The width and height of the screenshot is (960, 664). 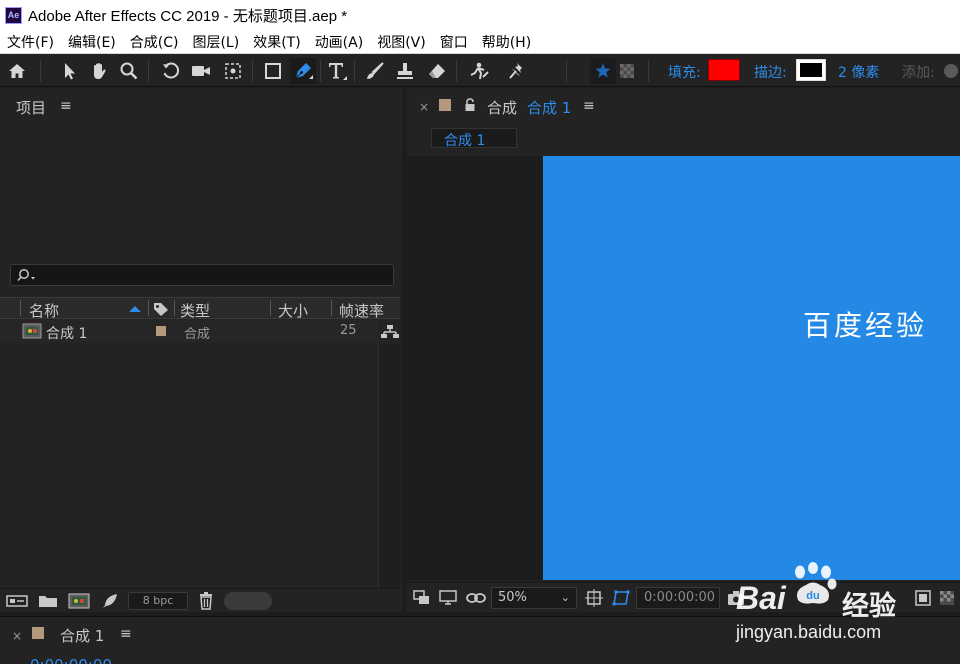 I want to click on magnification-value: 50%, so click(x=512, y=597).